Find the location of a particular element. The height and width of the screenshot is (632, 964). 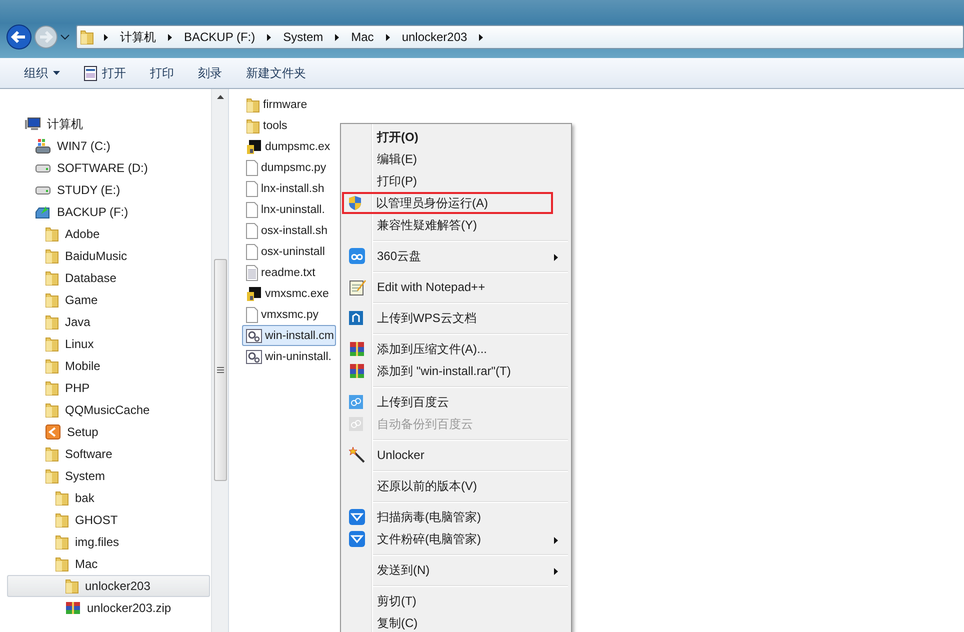

file-item: lnx-uninstall. is located at coordinates (284, 209).